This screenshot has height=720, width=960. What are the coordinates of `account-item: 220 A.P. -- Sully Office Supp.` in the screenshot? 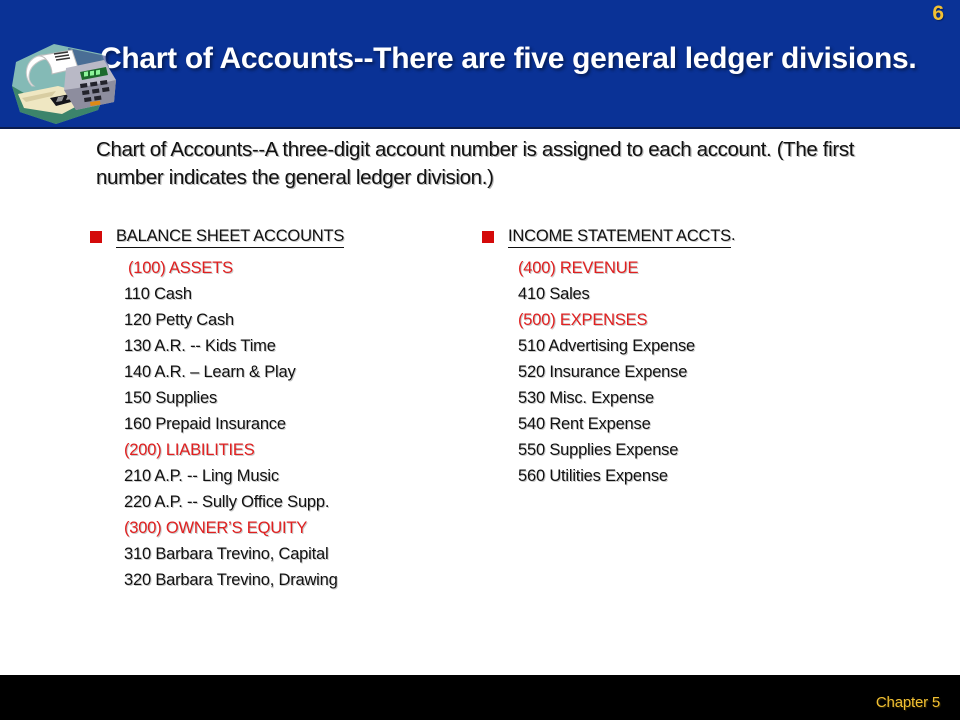 It's located at (227, 502).